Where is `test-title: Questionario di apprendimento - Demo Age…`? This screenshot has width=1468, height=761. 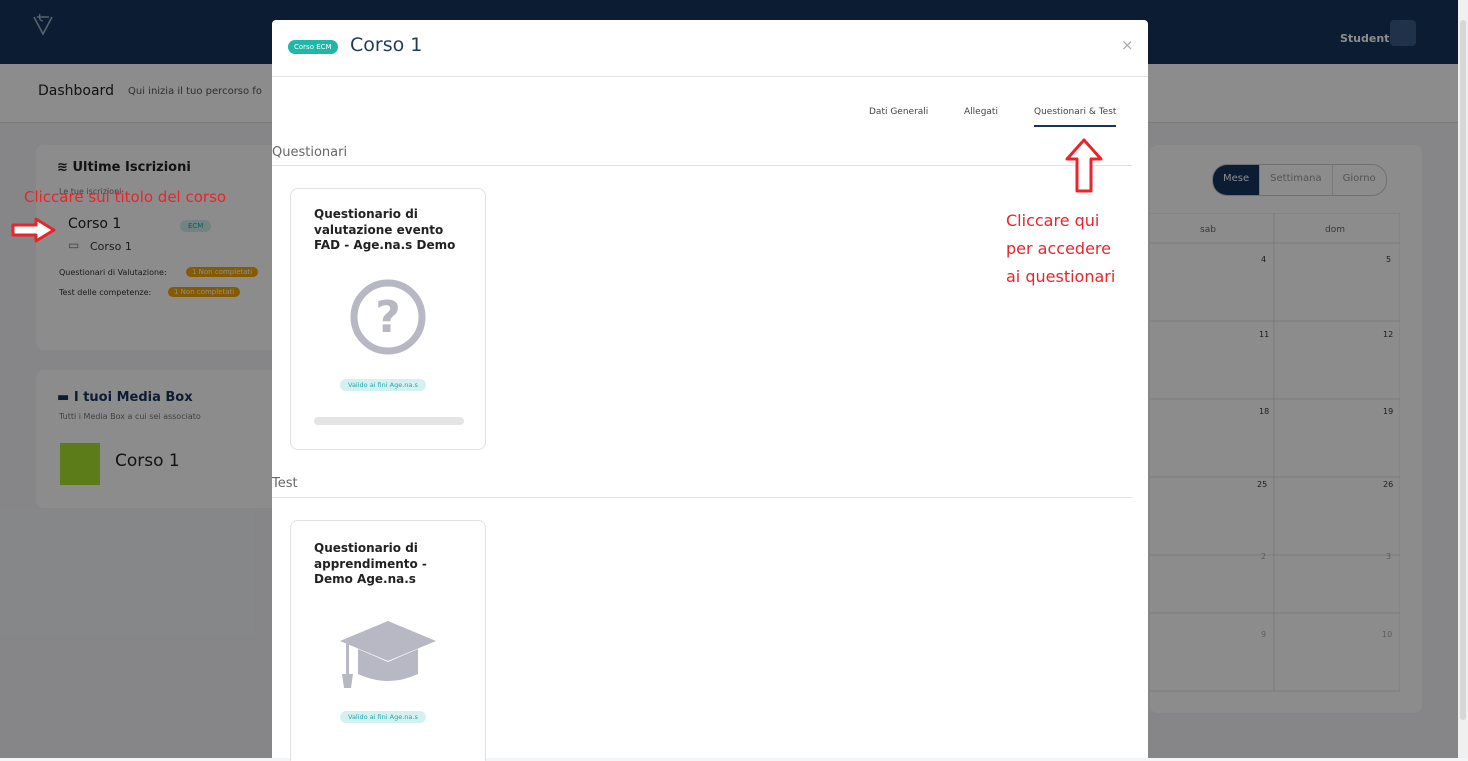 test-title: Questionario di apprendimento - Demo Age… is located at coordinates (389, 564).